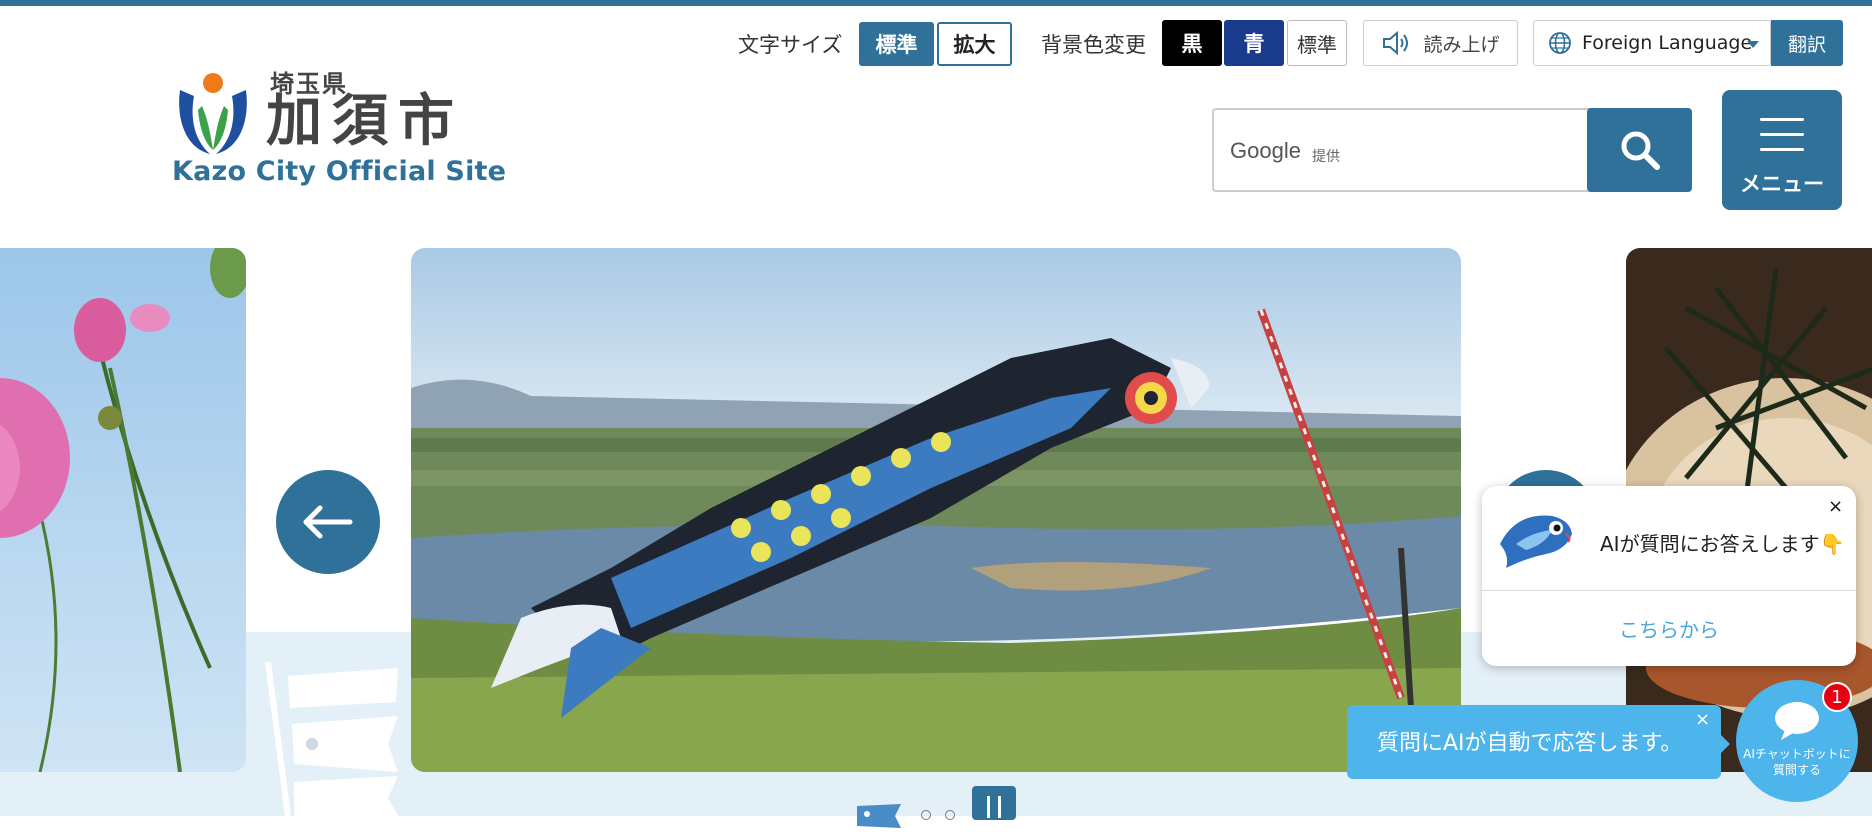 The width and height of the screenshot is (1872, 834). What do you see at coordinates (1835, 506) in the screenshot?
I see `chat-card-close-icon: ×` at bounding box center [1835, 506].